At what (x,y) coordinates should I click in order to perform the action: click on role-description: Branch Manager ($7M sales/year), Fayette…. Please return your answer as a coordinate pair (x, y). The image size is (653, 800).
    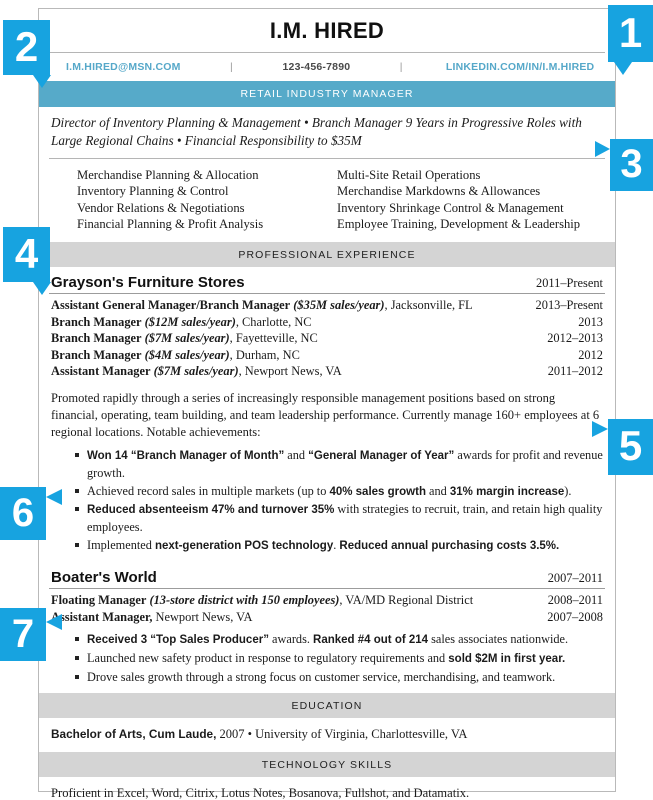
    Looking at the image, I should click on (184, 338).